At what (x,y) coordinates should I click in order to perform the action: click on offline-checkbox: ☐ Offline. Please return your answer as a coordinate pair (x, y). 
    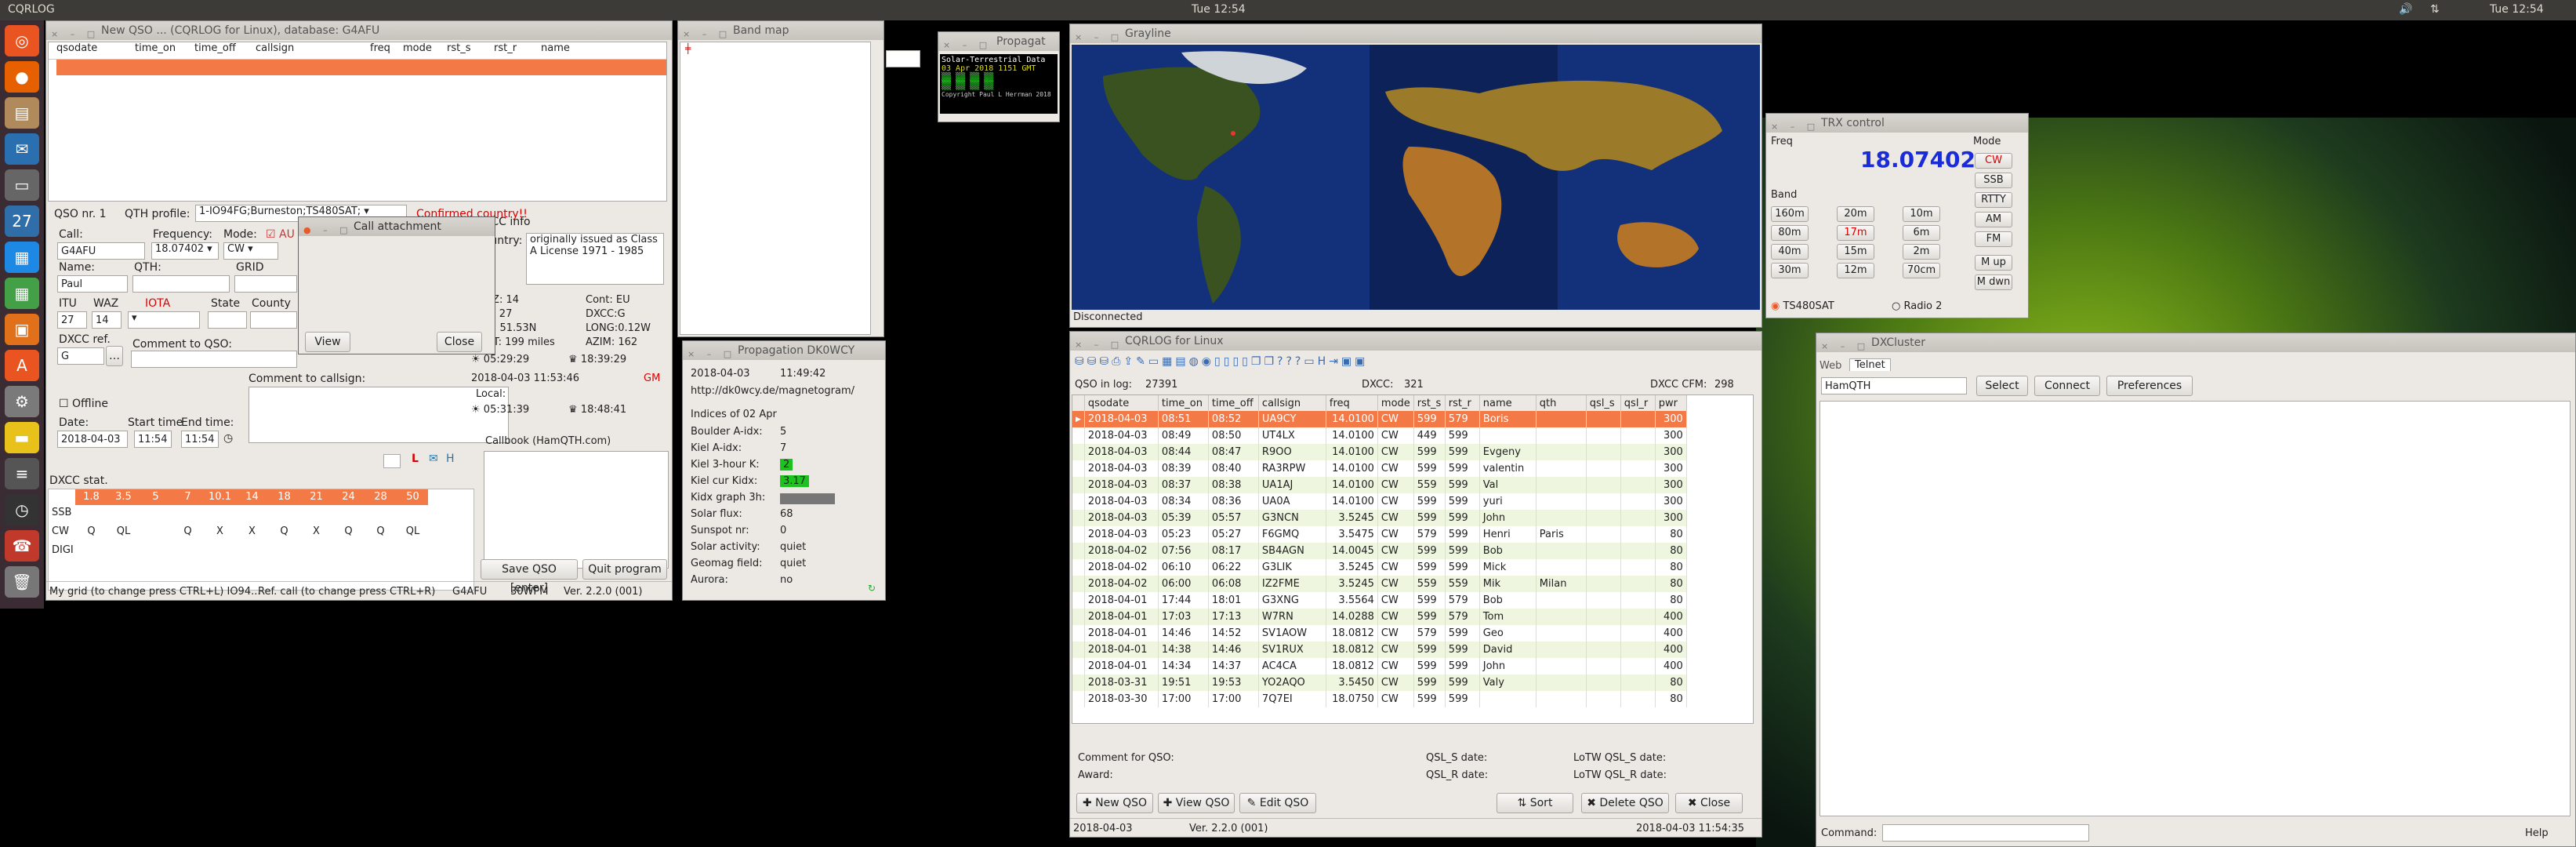
    Looking at the image, I should click on (84, 404).